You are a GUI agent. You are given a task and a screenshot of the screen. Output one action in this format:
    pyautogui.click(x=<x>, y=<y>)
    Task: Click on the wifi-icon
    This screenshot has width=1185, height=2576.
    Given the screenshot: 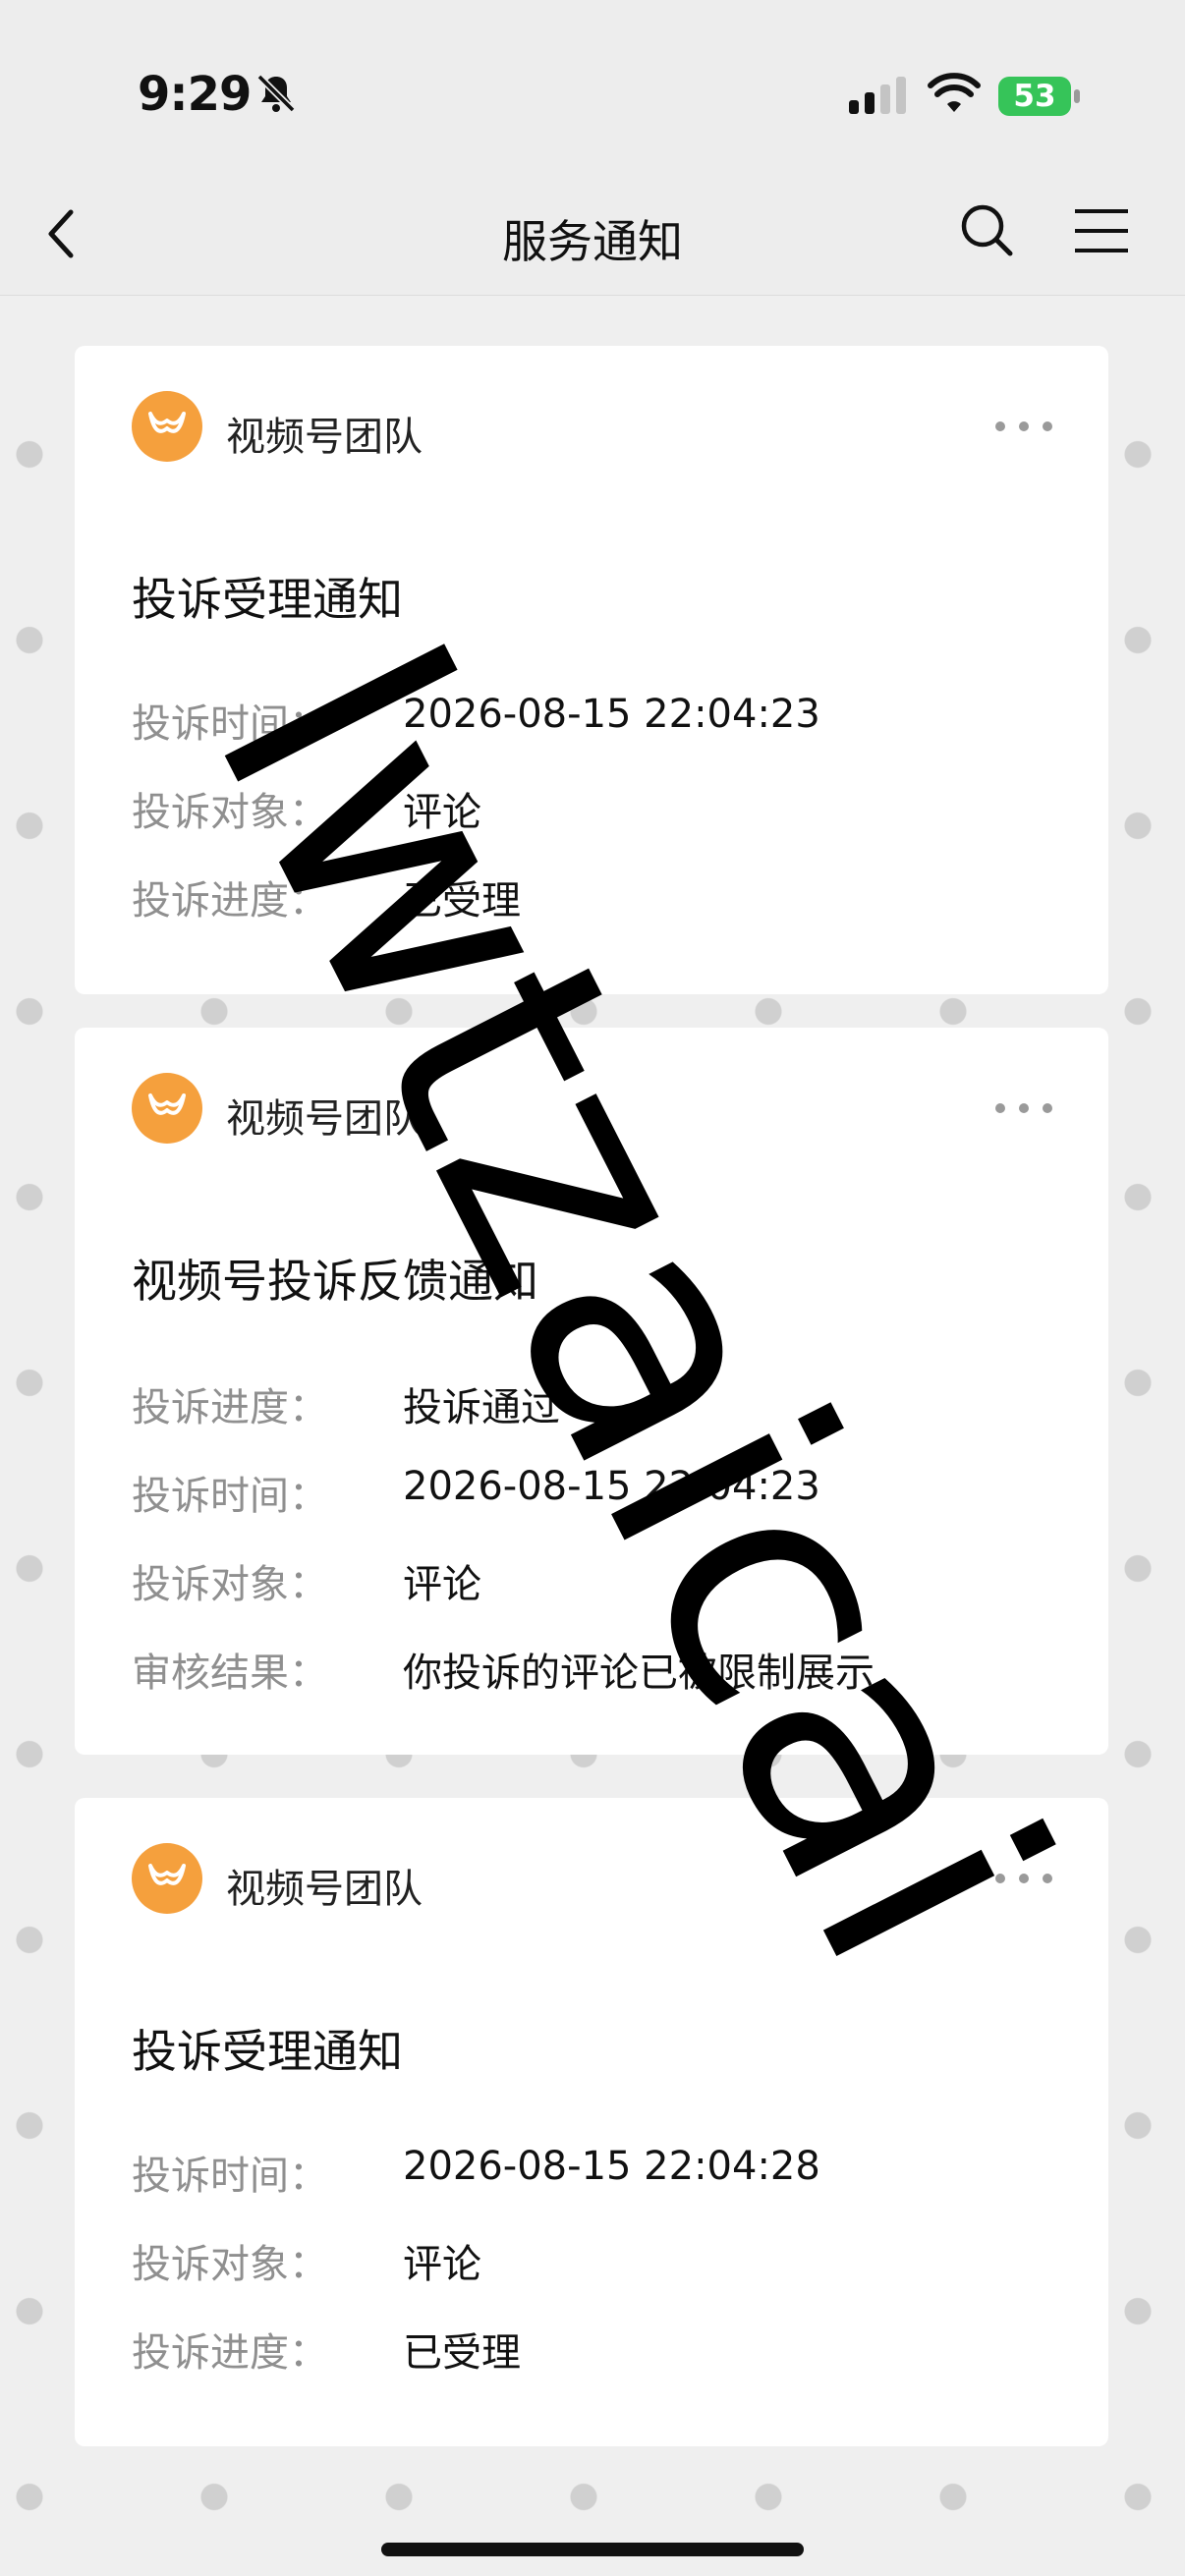 What is the action you would take?
    pyautogui.click(x=955, y=92)
    